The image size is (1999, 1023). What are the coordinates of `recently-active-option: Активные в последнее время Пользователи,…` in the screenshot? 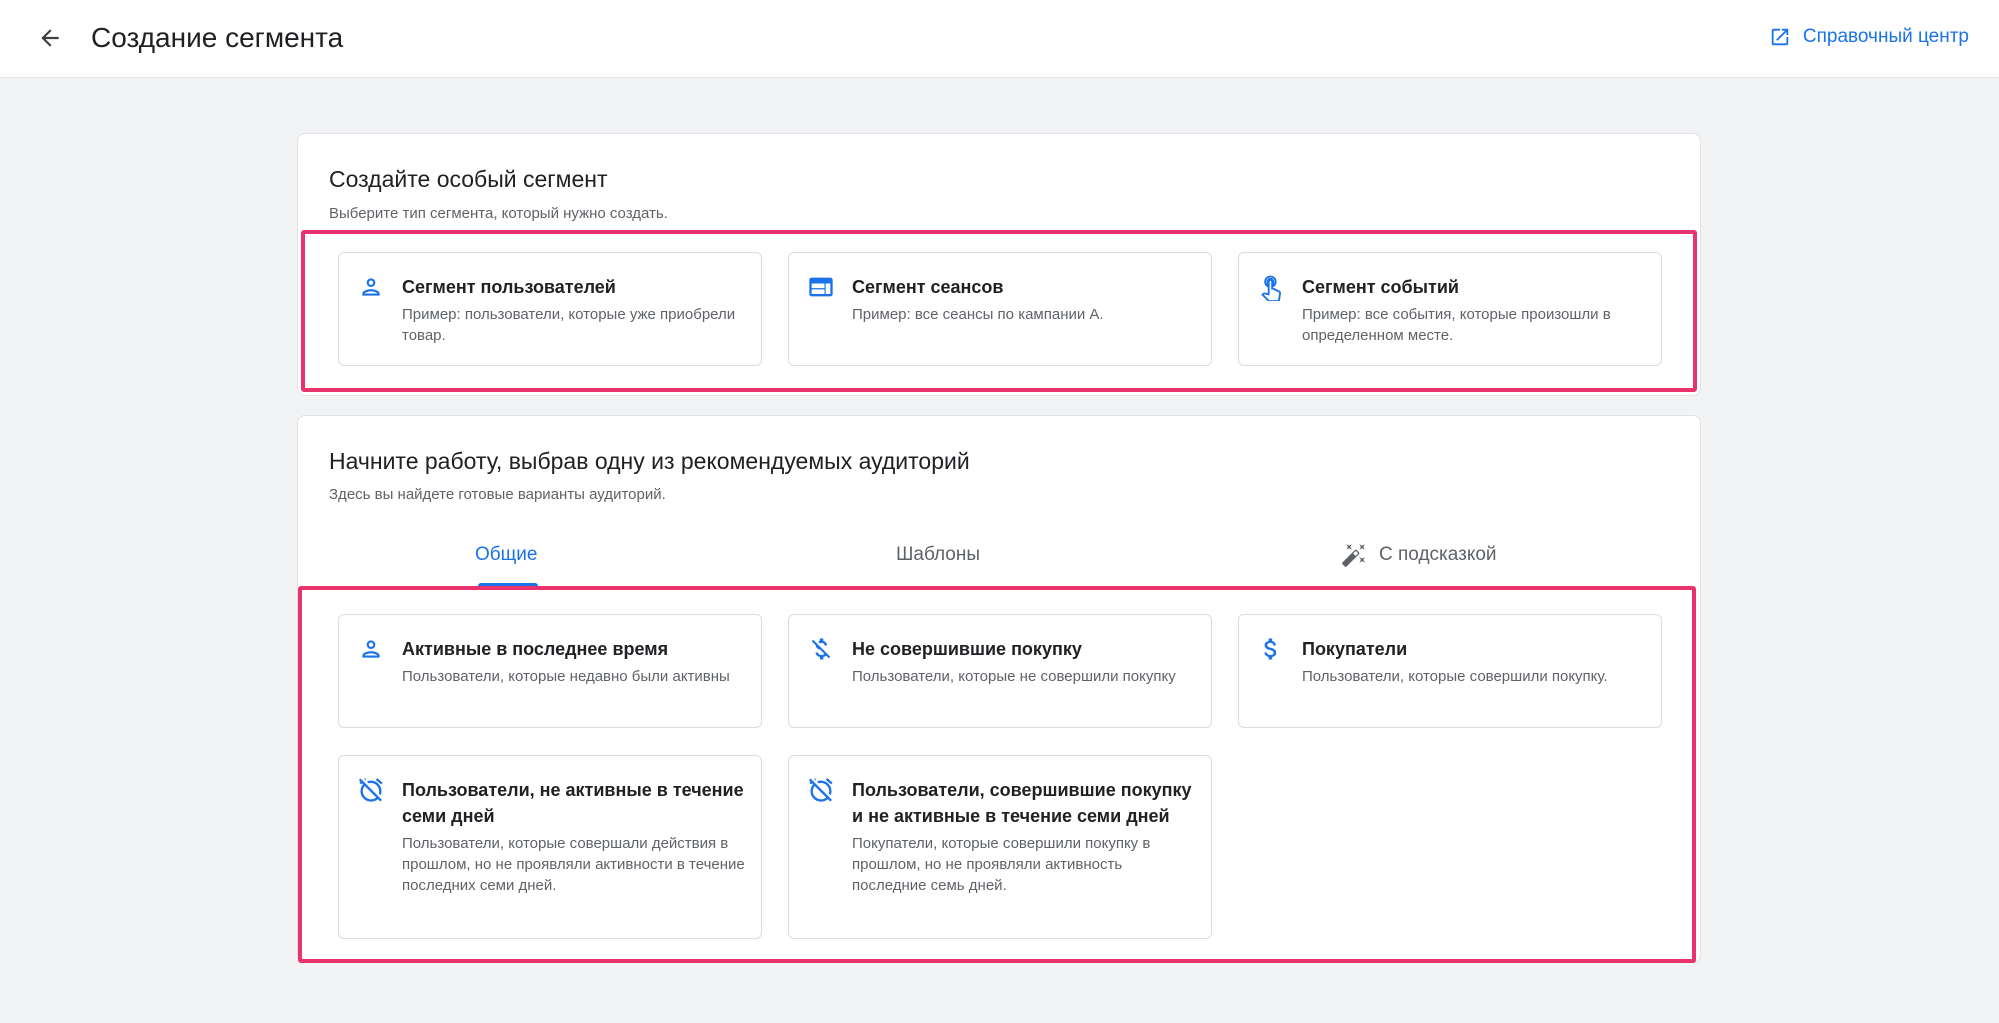 It's located at (550, 671).